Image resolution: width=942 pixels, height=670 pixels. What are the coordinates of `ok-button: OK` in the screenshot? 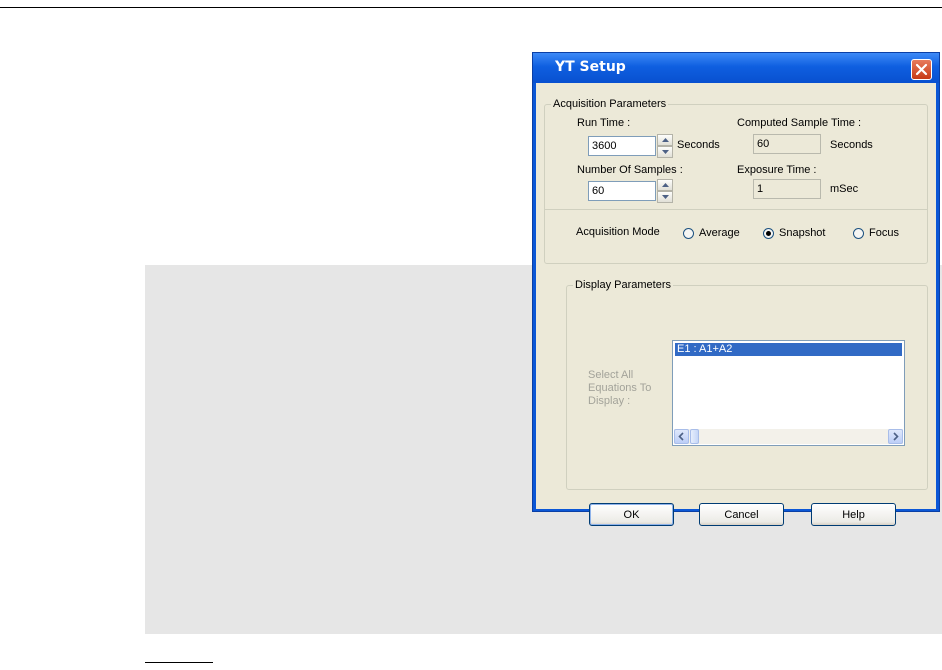 It's located at (631, 514).